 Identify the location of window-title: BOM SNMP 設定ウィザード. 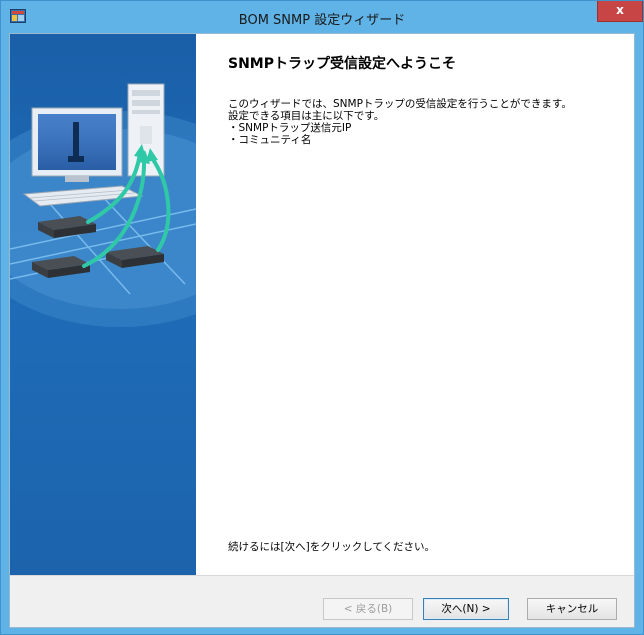
(322, 20).